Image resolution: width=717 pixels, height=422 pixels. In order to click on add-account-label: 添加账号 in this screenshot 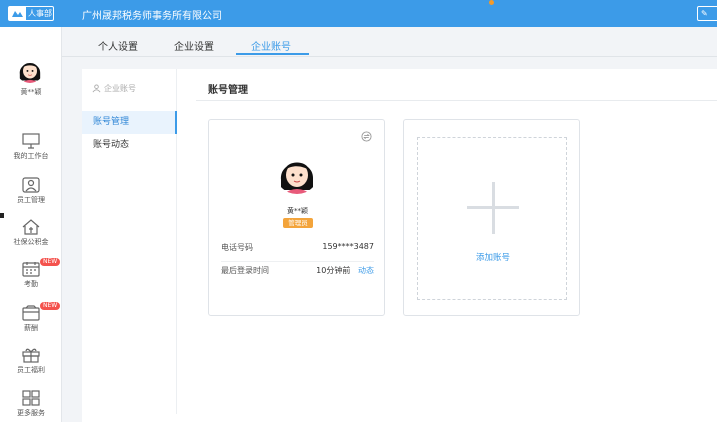, I will do `click(493, 257)`.